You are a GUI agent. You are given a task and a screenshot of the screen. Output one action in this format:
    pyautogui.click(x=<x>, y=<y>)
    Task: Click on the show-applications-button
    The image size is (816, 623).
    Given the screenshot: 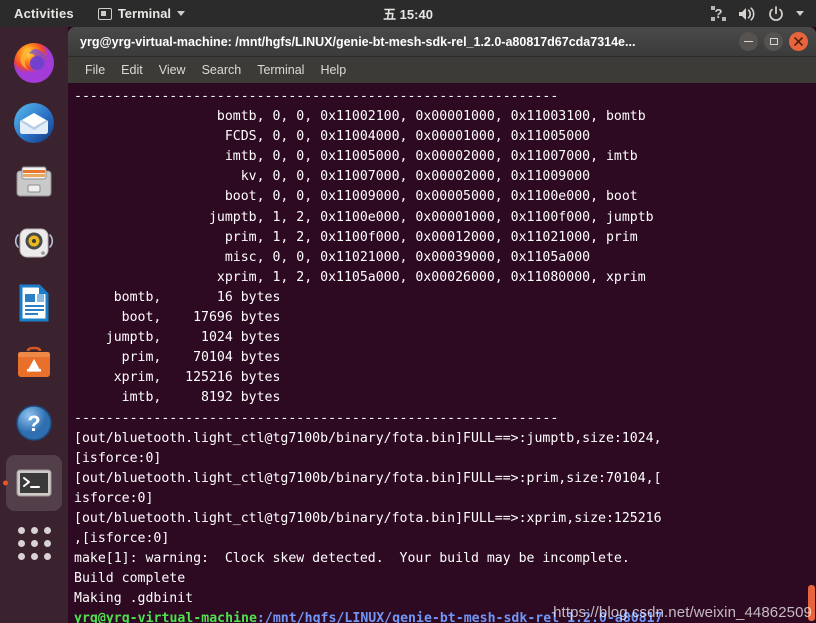 What is the action you would take?
    pyautogui.click(x=34, y=543)
    